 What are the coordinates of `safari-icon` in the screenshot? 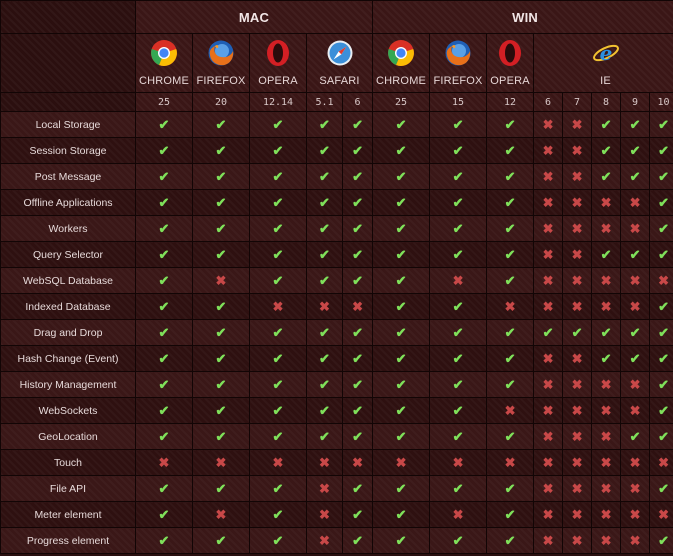 It's located at (340, 53).